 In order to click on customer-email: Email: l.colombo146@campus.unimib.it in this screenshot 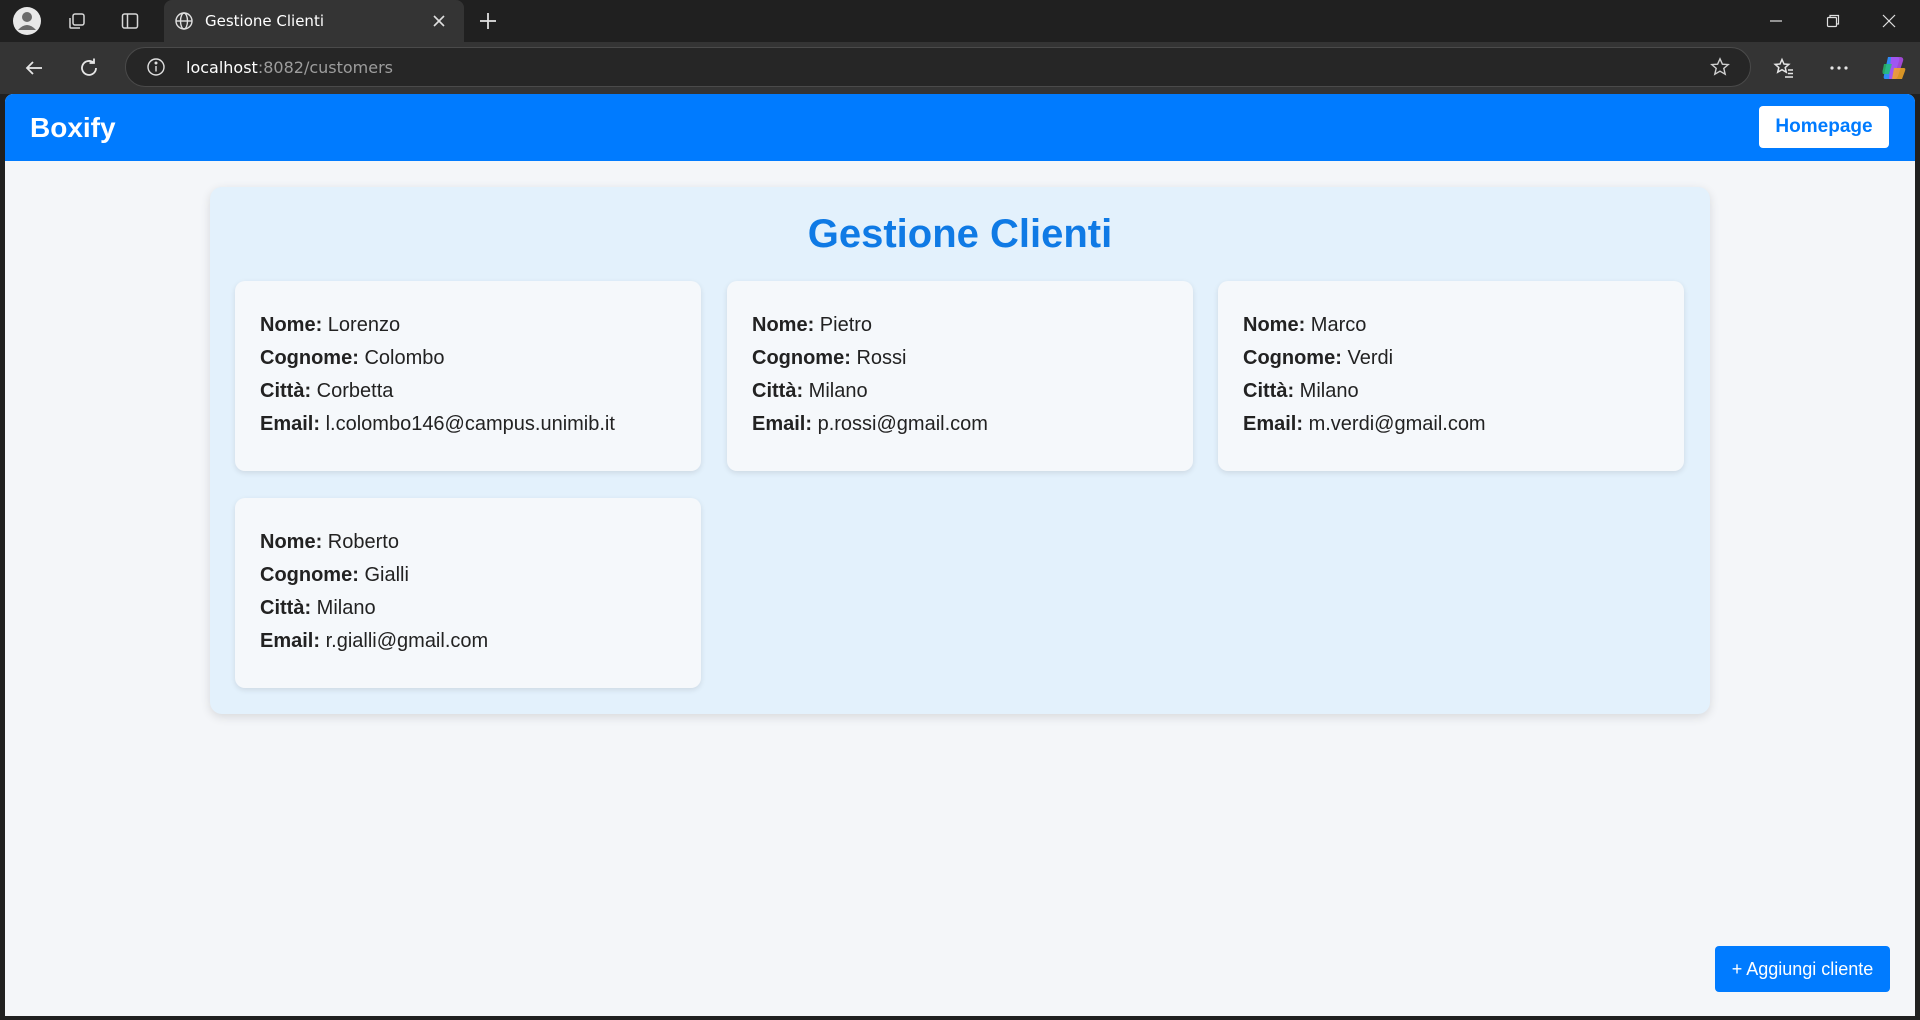, I will do `click(437, 424)`.